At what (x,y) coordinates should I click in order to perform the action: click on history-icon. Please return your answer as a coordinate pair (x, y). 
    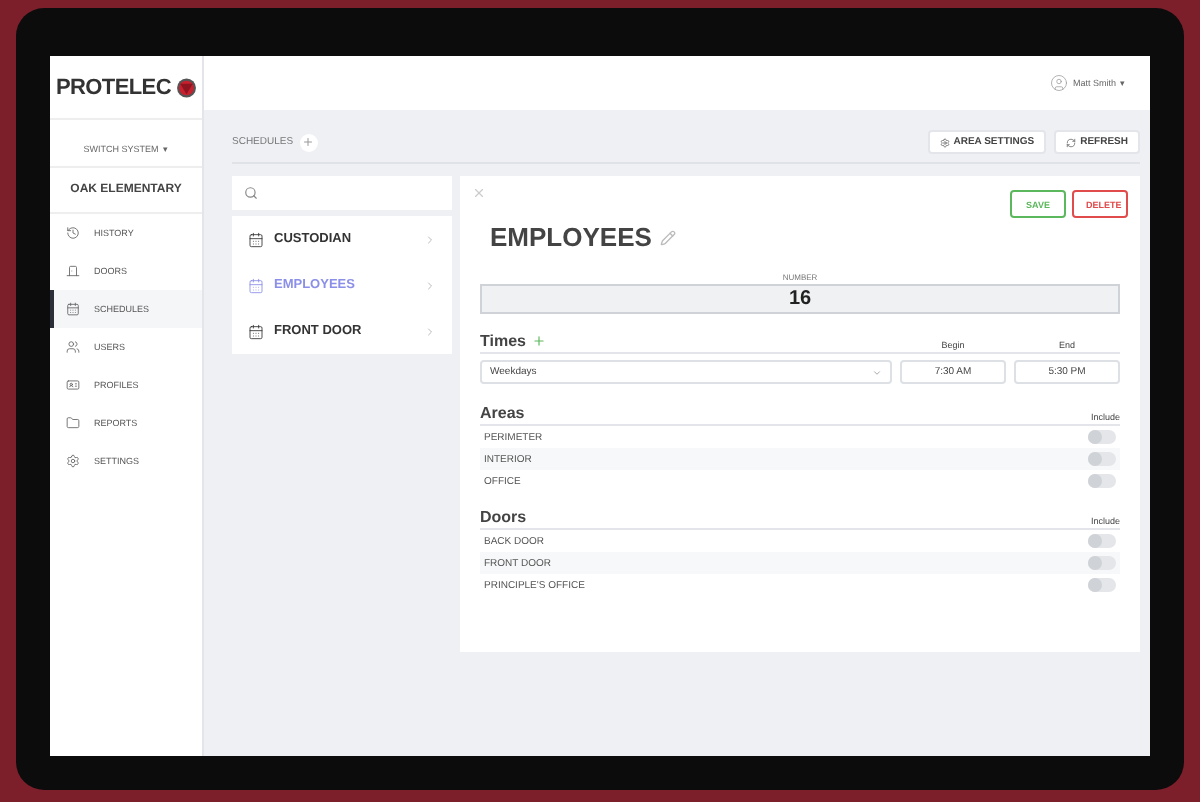
    Looking at the image, I should click on (73, 233).